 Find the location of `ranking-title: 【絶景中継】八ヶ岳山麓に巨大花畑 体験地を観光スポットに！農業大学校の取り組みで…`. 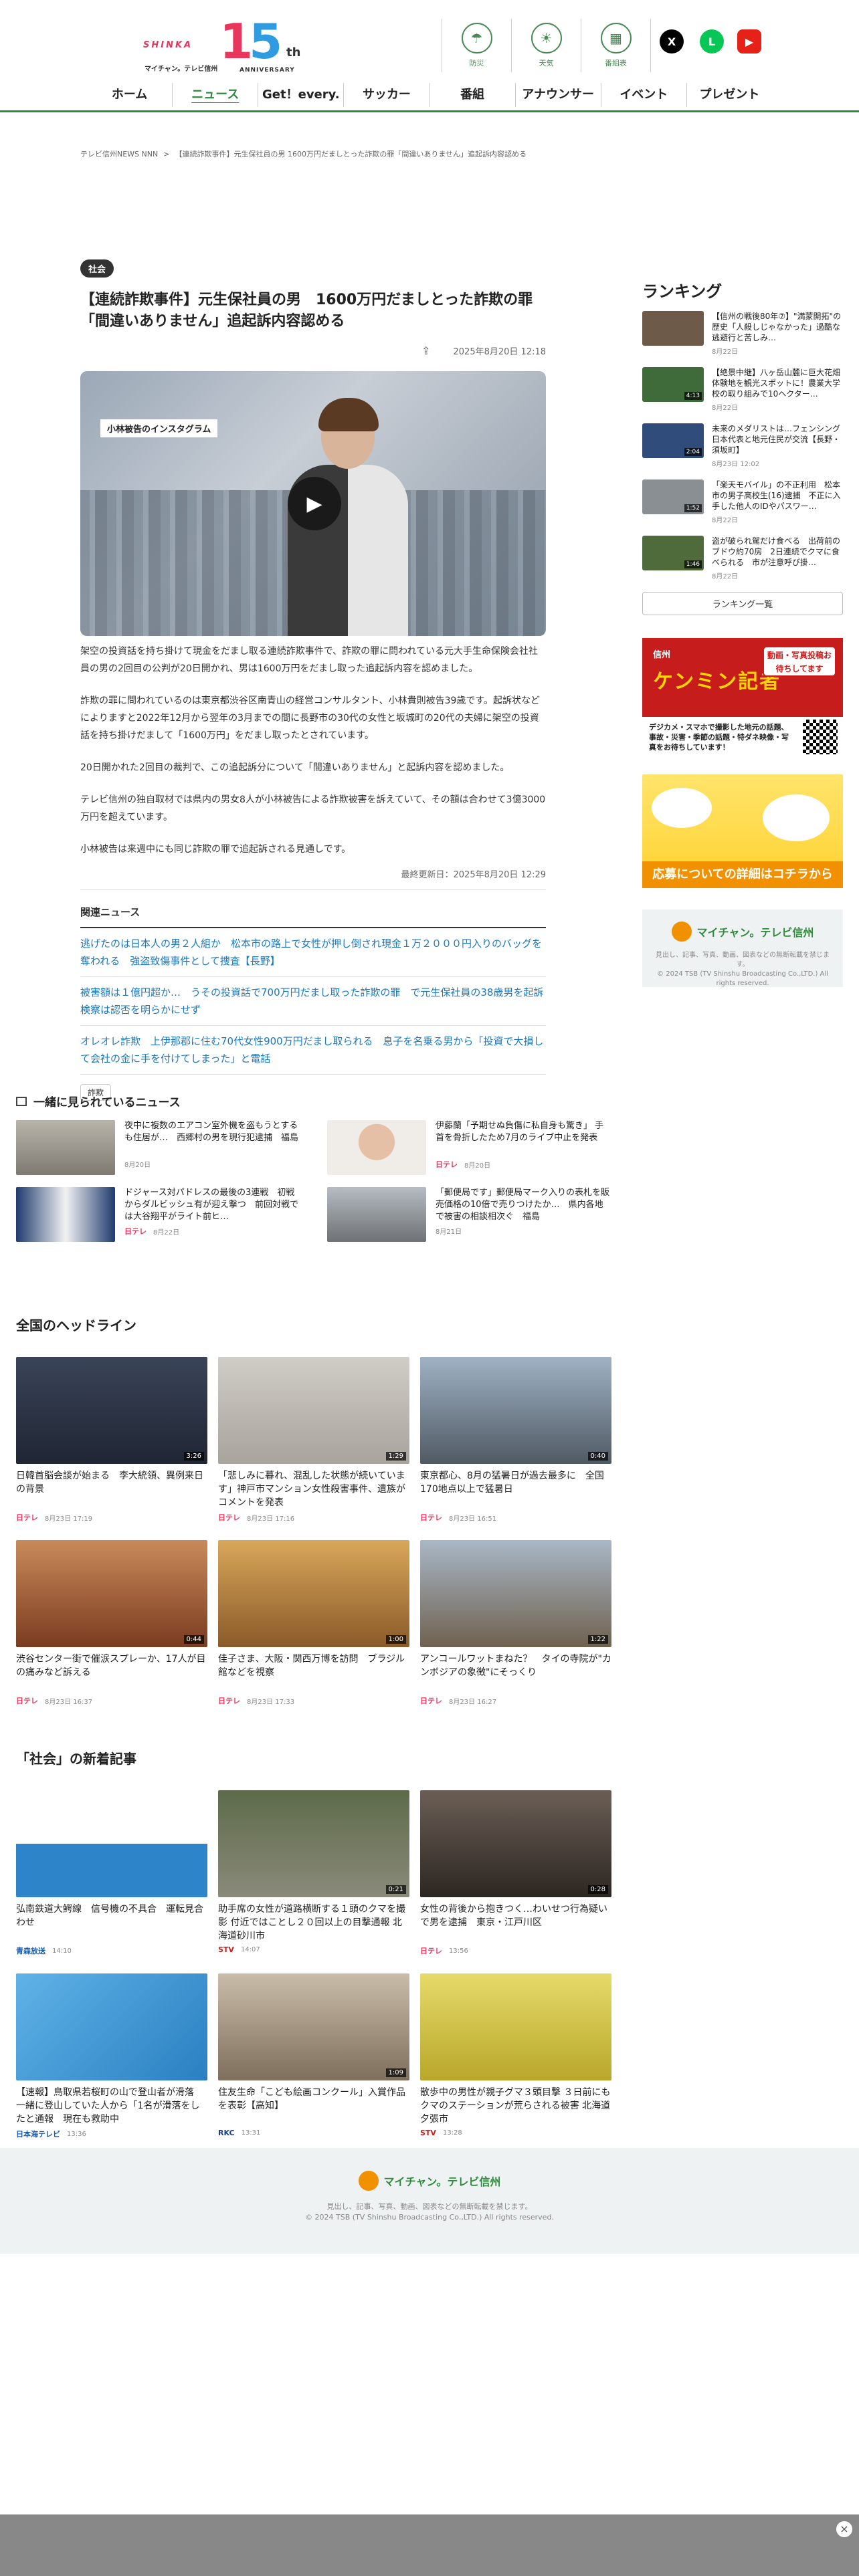

ranking-title: 【絶景中継】八ヶ岳山麓に巨大花畑 体験地を観光スポットに！農業大学校の取り組みで… is located at coordinates (777, 383).